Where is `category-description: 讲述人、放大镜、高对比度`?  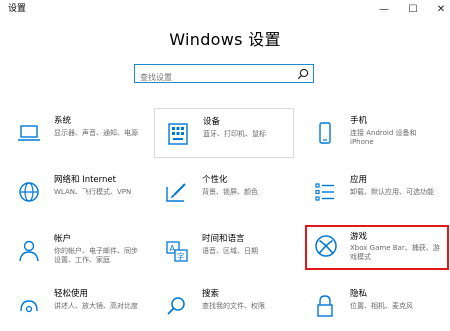
category-description: 讲述人、放大镜、高对比度 is located at coordinates (96, 306).